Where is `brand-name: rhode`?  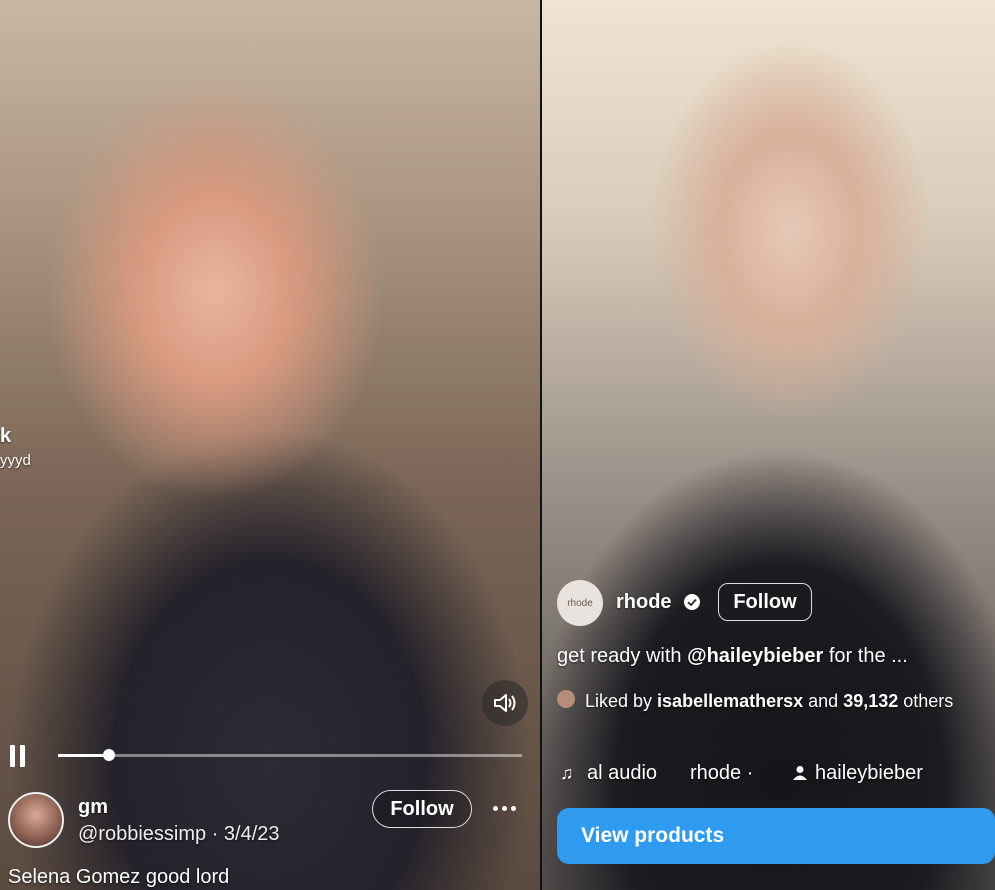 brand-name: rhode is located at coordinates (644, 602).